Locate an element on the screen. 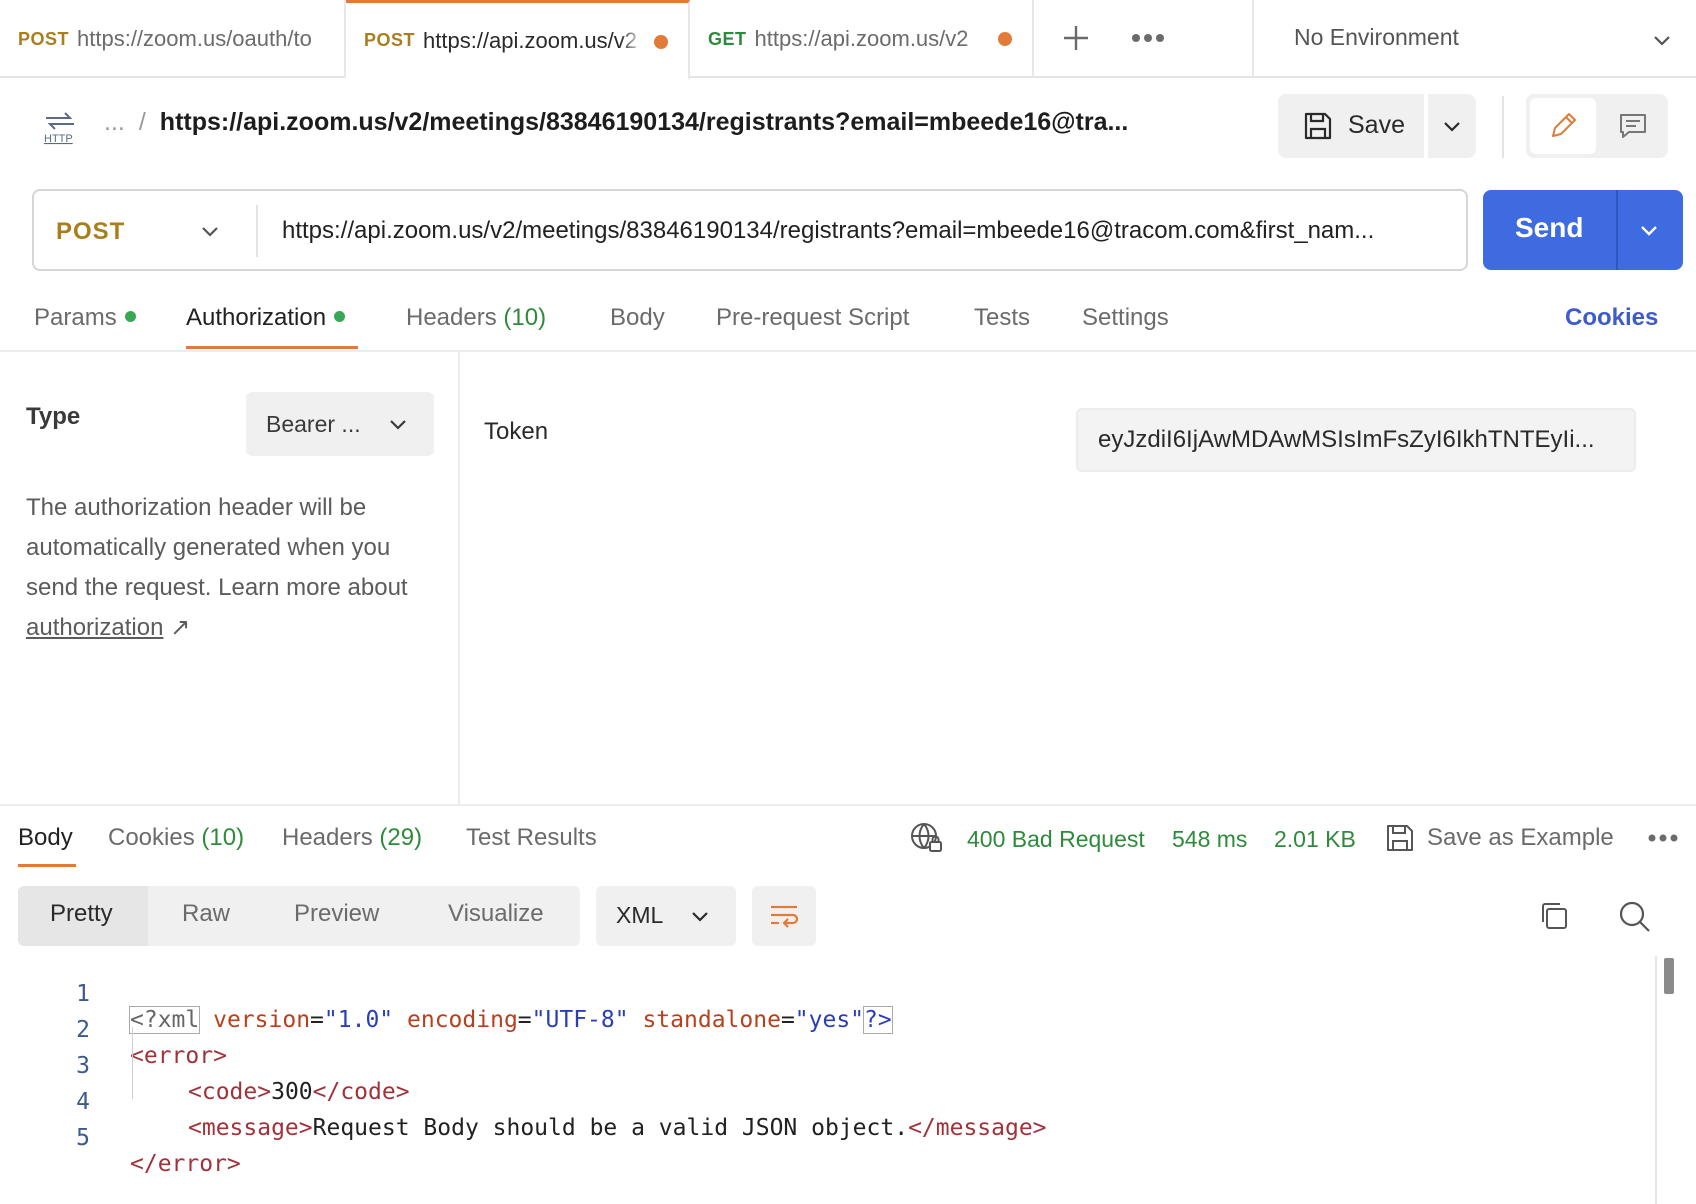 Image resolution: width=1696 pixels, height=1204 pixels. auth-active-dot-icon is located at coordinates (340, 317).